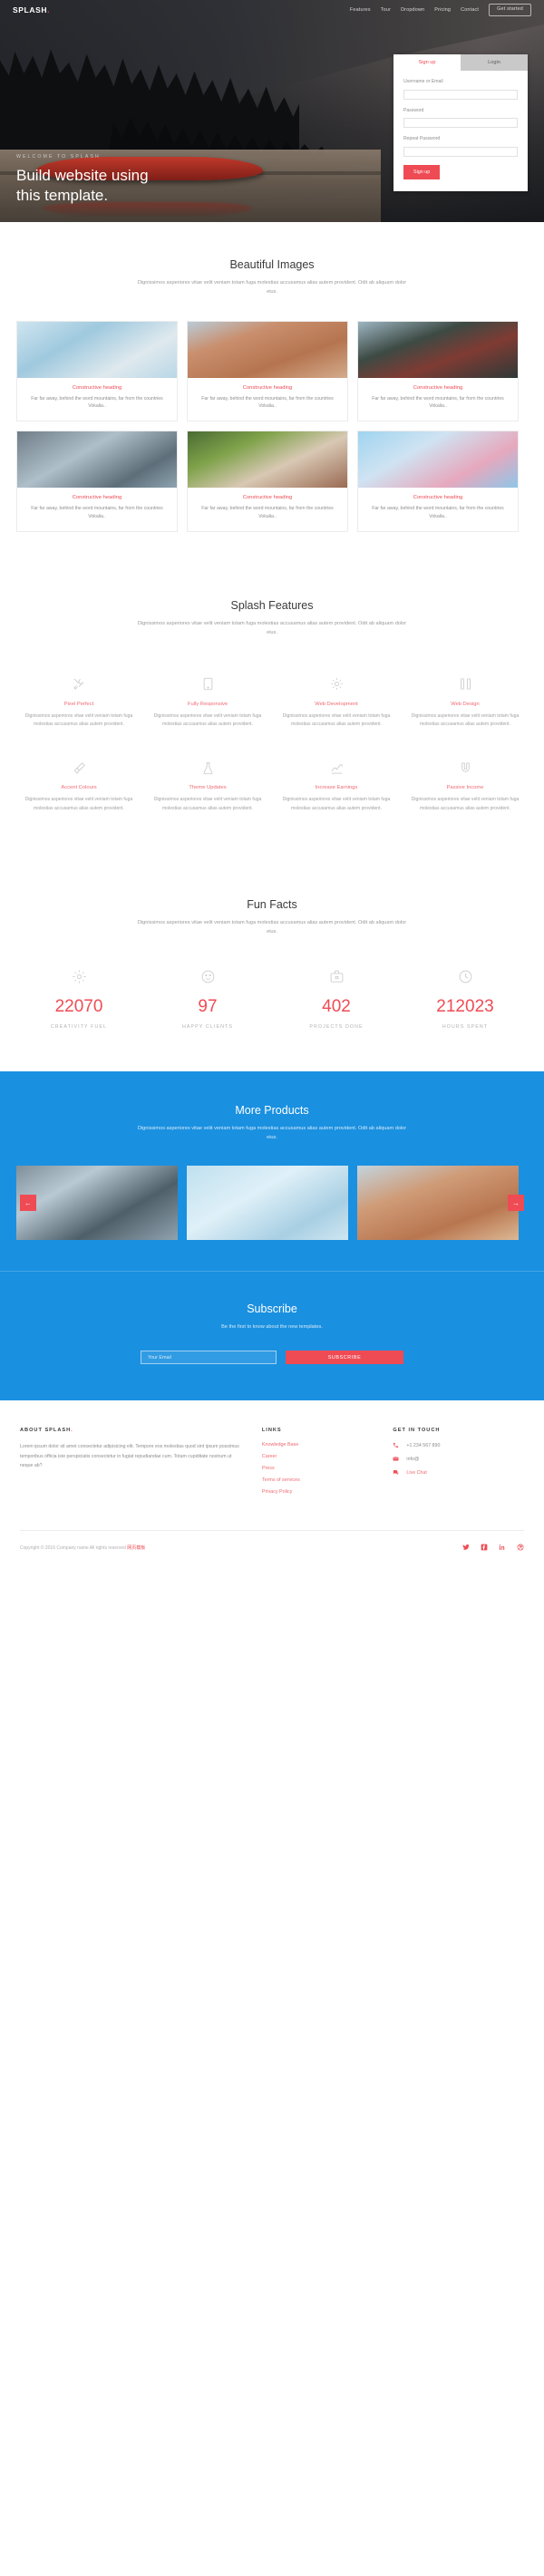 The image size is (544, 2576). Describe the element at coordinates (460, 94) in the screenshot. I see `username-input` at that location.